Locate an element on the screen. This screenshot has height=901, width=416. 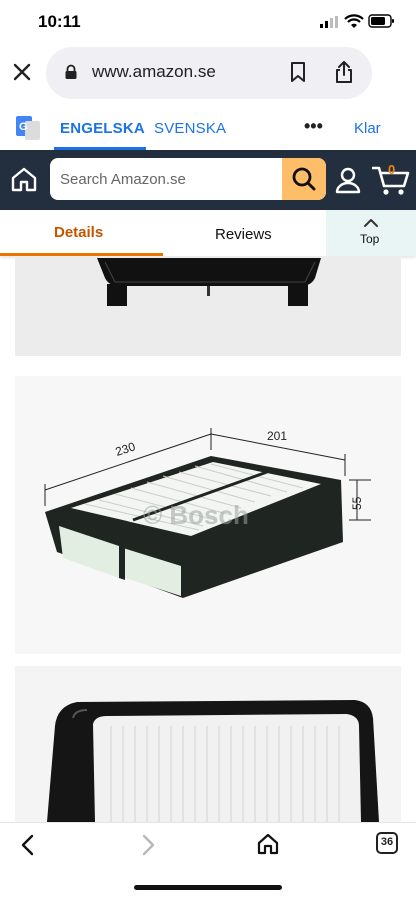
dimension-height: 55 is located at coordinates (357, 503).